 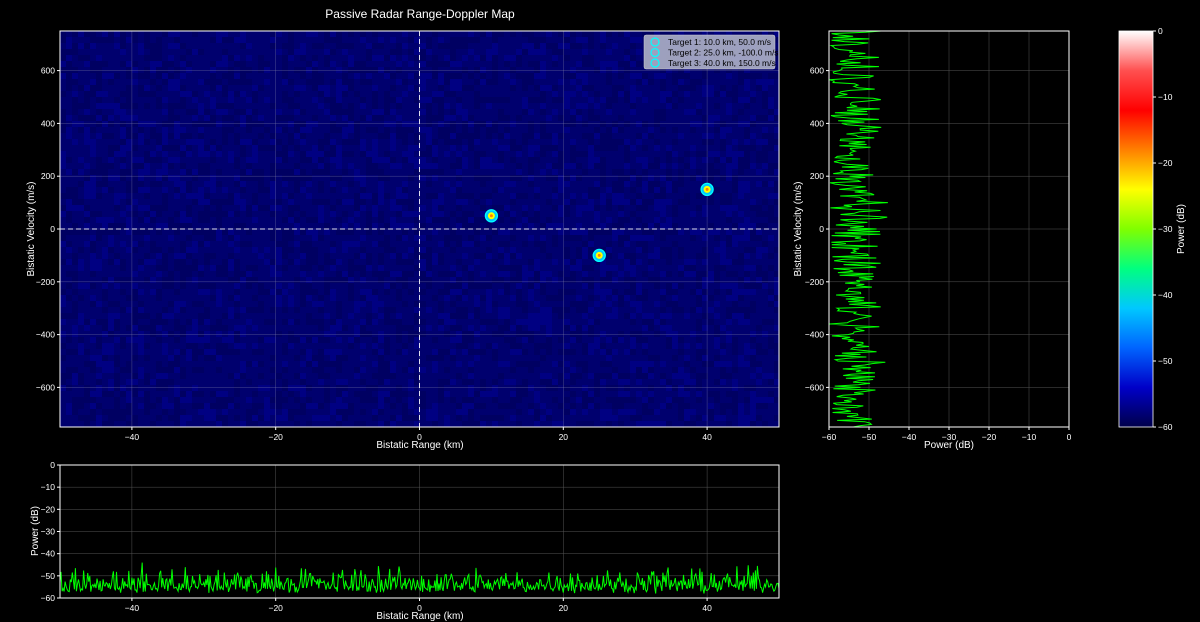 I want to click on colorbar-tick-label: −50, so click(x=1165, y=361).